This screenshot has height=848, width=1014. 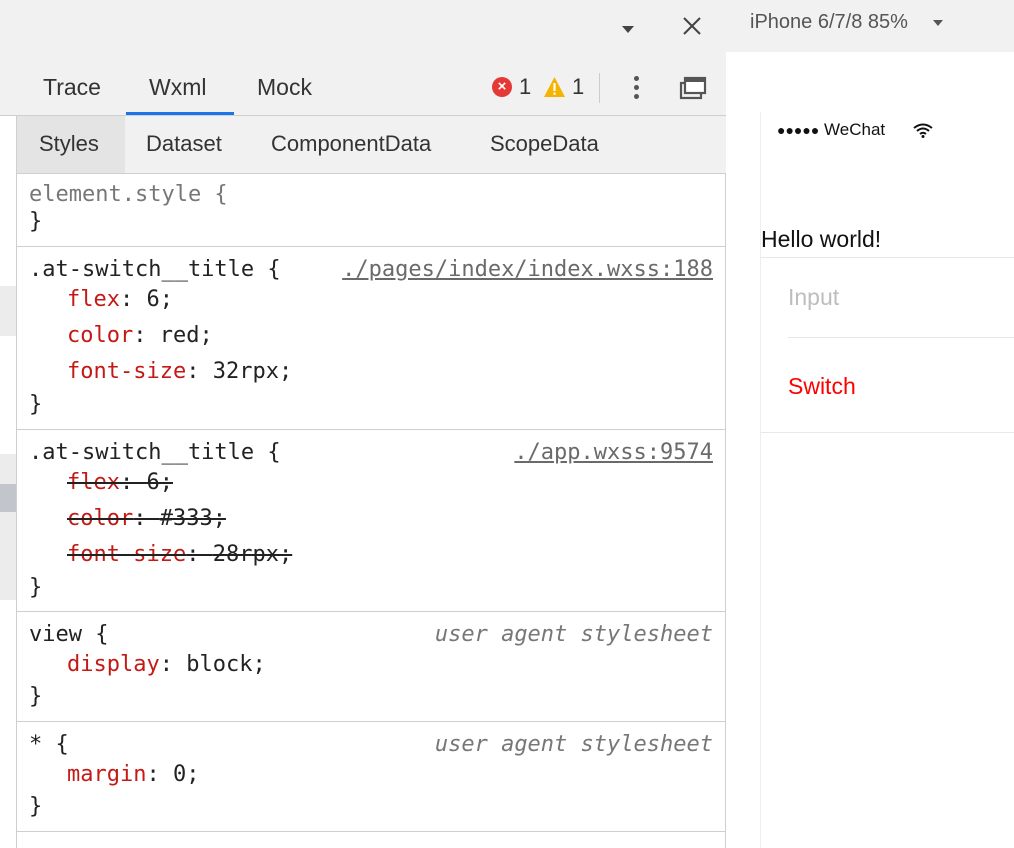 I want to click on dom-gutter-selected-row, so click(x=8, y=498).